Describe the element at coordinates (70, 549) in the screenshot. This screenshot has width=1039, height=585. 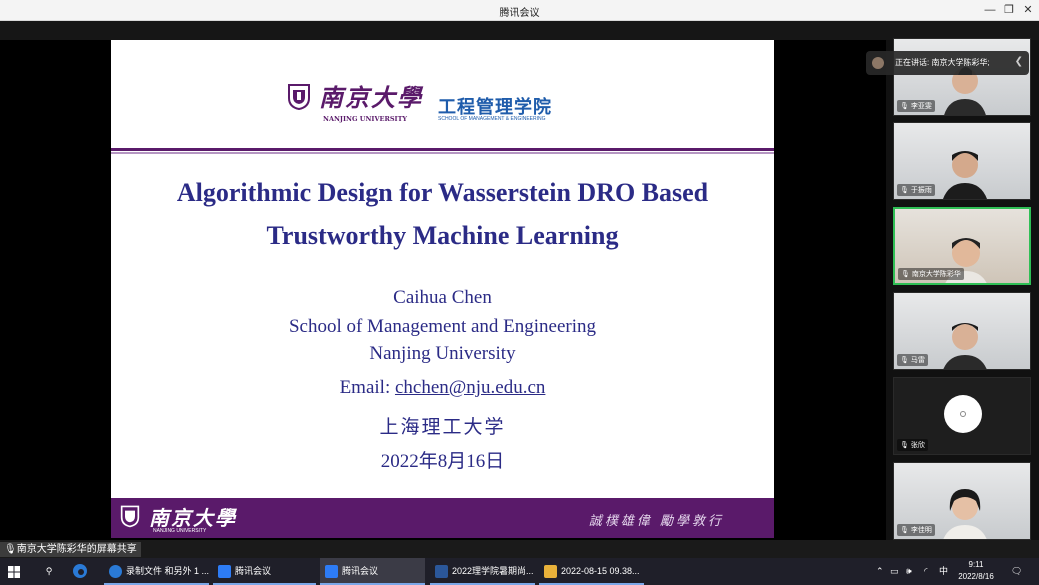
I see `screen-share-label: 🎙南京大学陈彩华的屏幕共享` at that location.